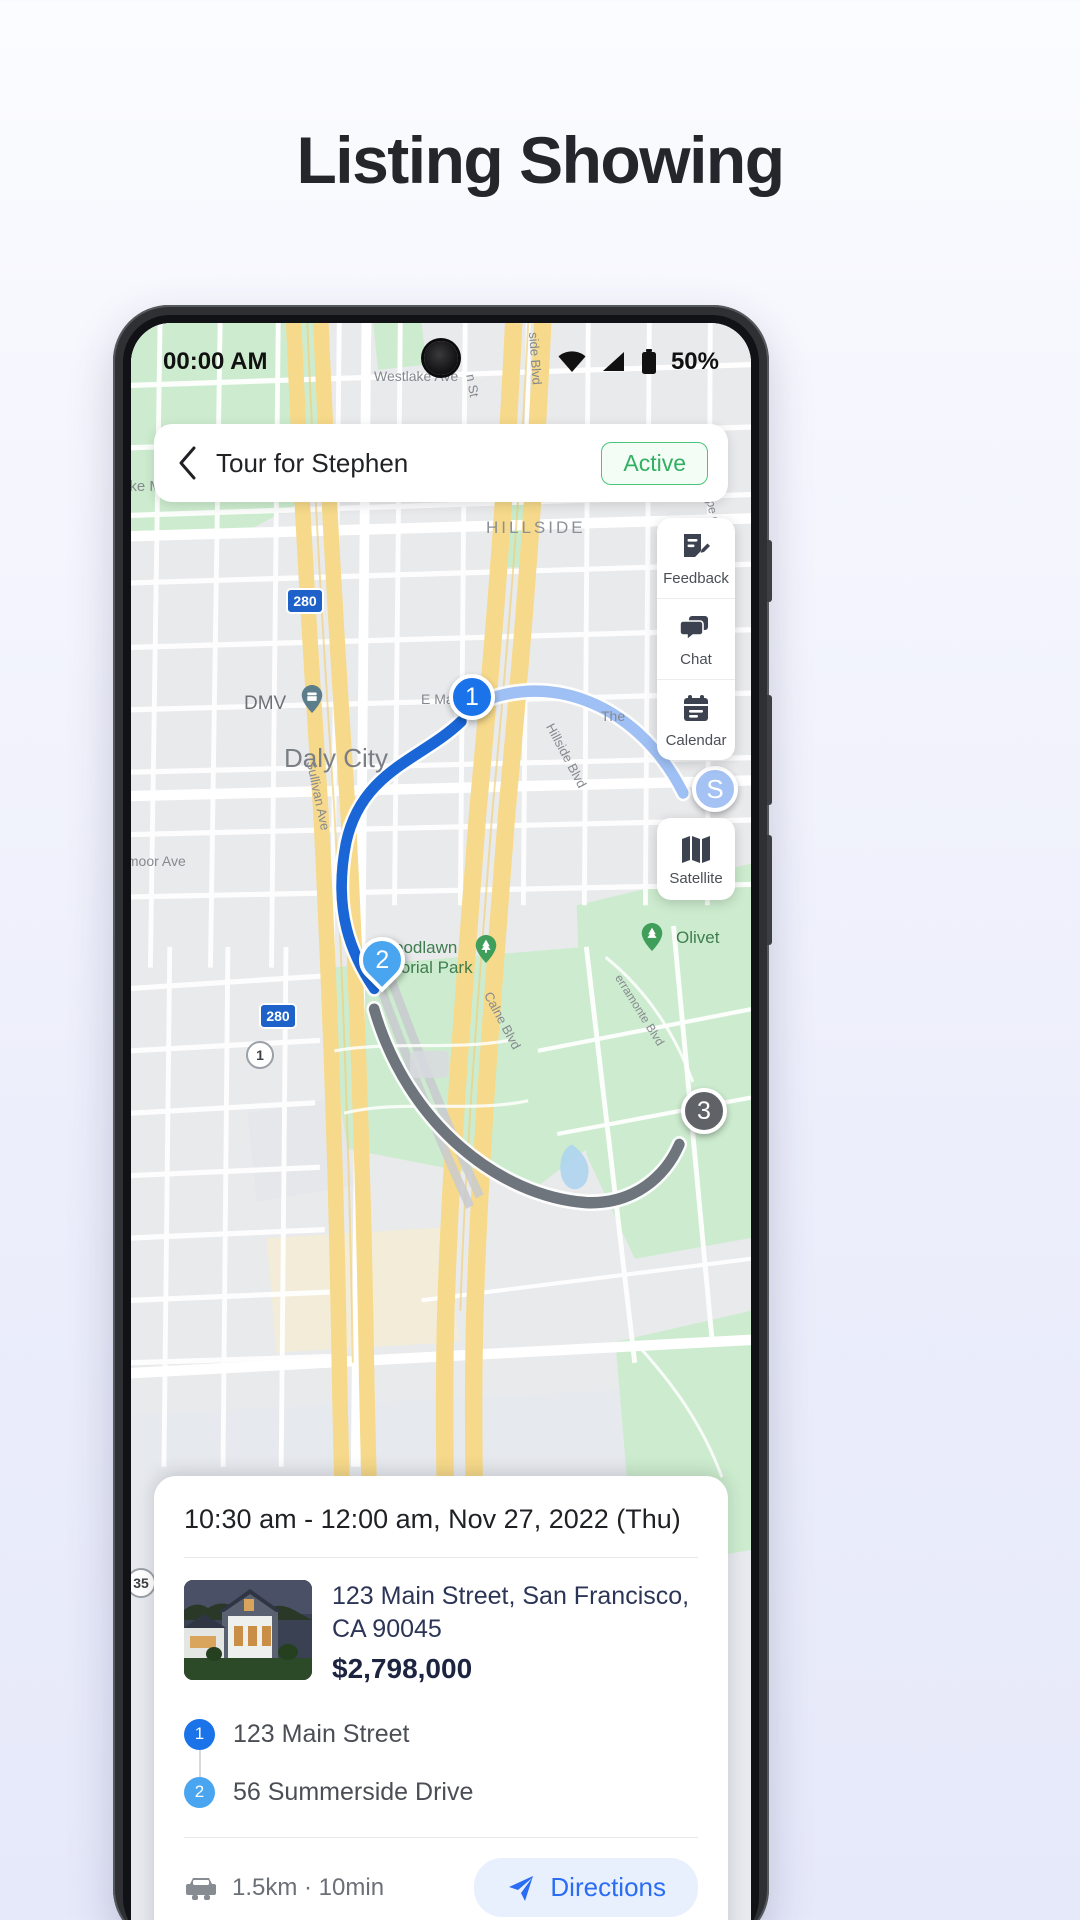  What do you see at coordinates (441, 1741) in the screenshot?
I see `stop-list-item: 1 123 Main Street` at bounding box center [441, 1741].